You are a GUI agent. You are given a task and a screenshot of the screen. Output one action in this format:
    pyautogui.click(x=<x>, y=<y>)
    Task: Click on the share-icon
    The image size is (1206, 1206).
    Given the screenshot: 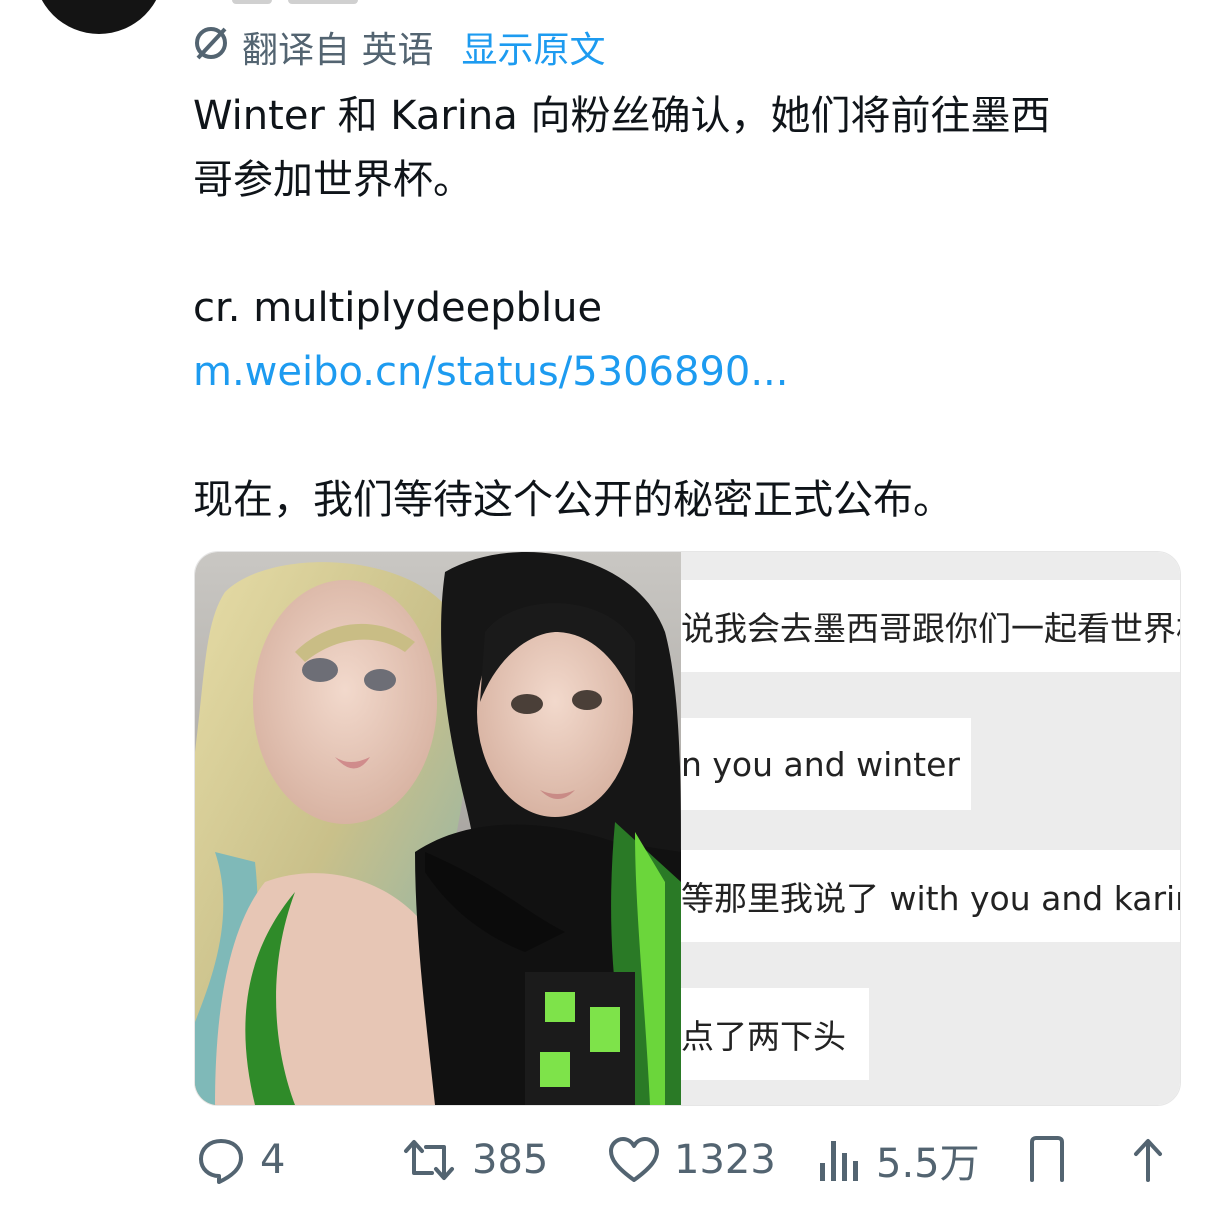 What is the action you would take?
    pyautogui.click(x=1148, y=1160)
    